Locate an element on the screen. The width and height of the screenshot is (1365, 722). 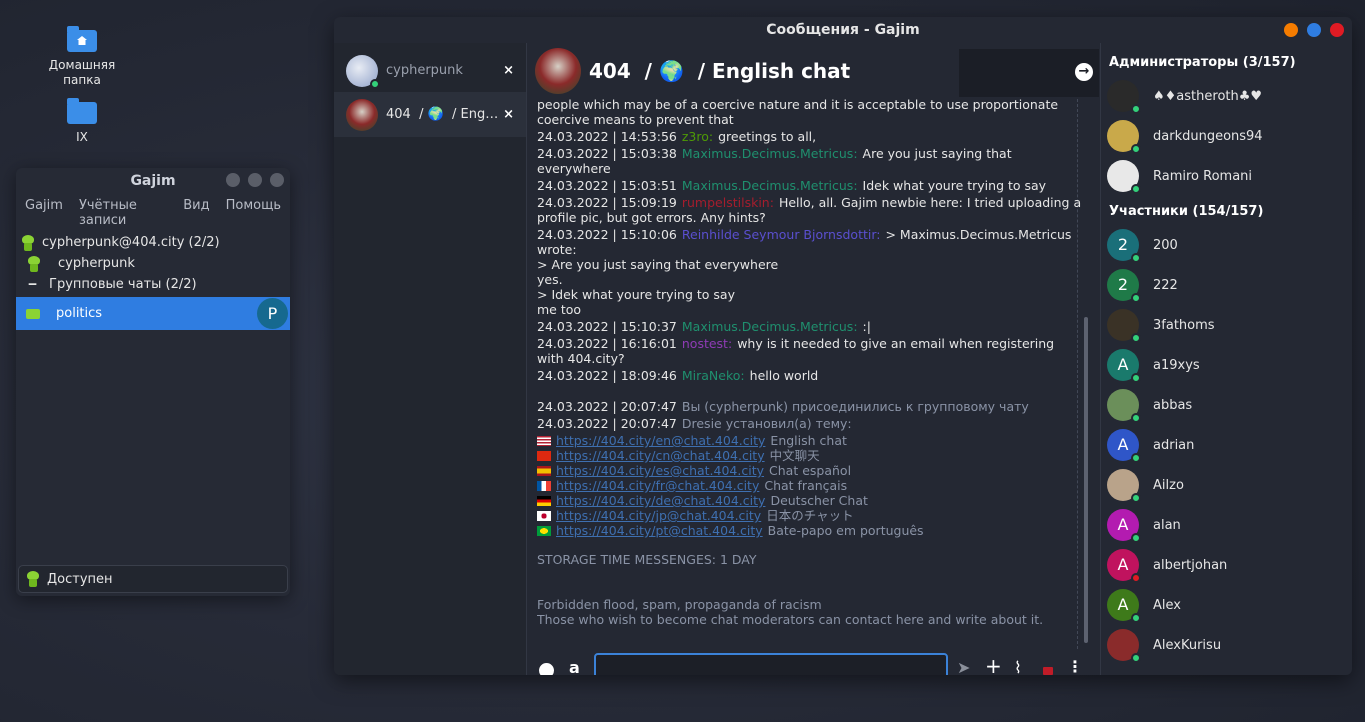
member-row: Ramiro Romani is located at coordinates (1226, 176).